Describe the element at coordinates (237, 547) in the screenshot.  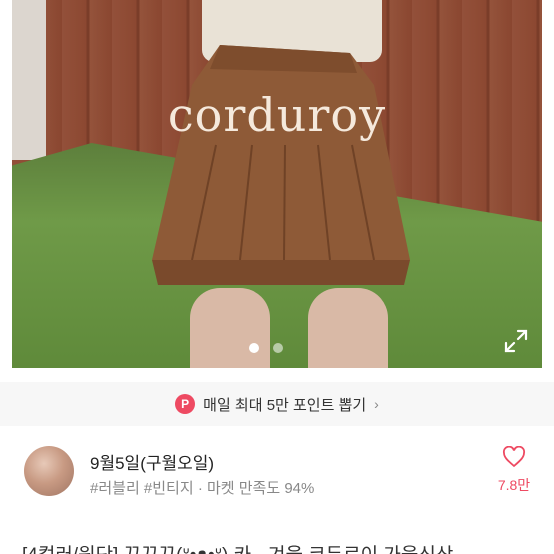
I see `product-title: [4컬러/원단] 꾸꾸꾸(ᐡ•ᴥ•ᐡ) 카 · 겨울 코듀로이 가을신상` at that location.